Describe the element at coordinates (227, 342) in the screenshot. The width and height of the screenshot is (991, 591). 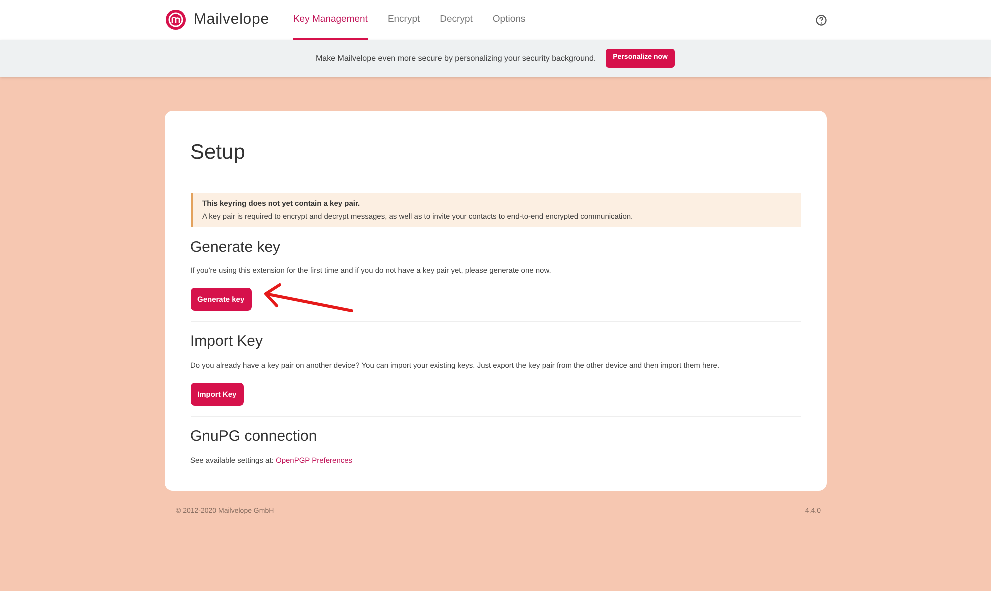
I see `section-heading: Import Key` at that location.